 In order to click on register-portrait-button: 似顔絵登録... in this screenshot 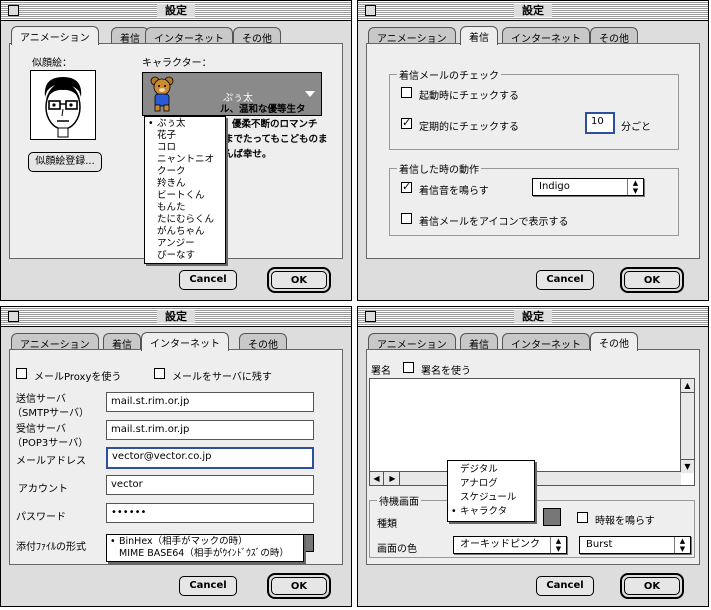, I will do `click(65, 162)`.